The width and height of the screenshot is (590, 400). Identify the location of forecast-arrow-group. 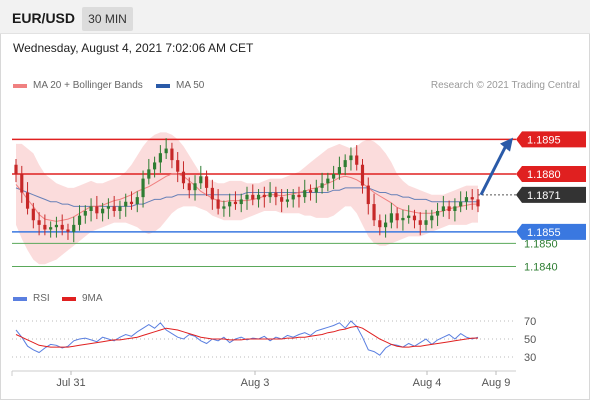
(496, 166).